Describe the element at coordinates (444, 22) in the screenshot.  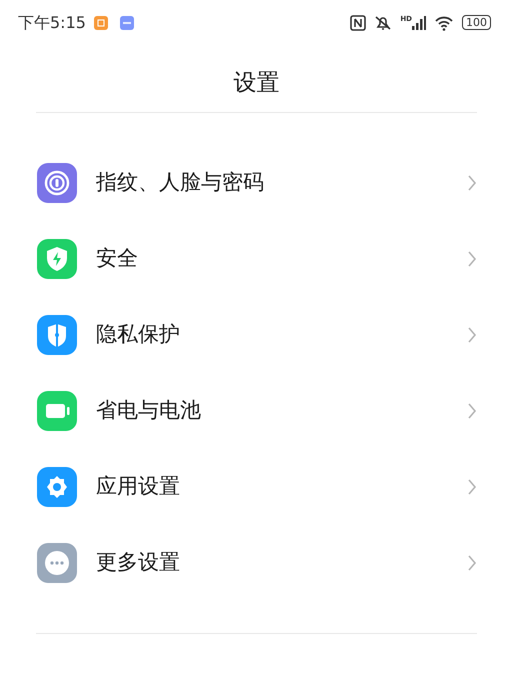
I see `wifi-icon` at that location.